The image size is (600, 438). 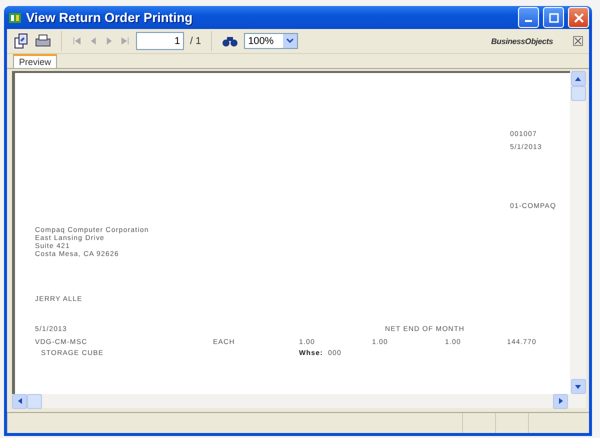 I want to click on scroll-right-button, so click(x=560, y=401).